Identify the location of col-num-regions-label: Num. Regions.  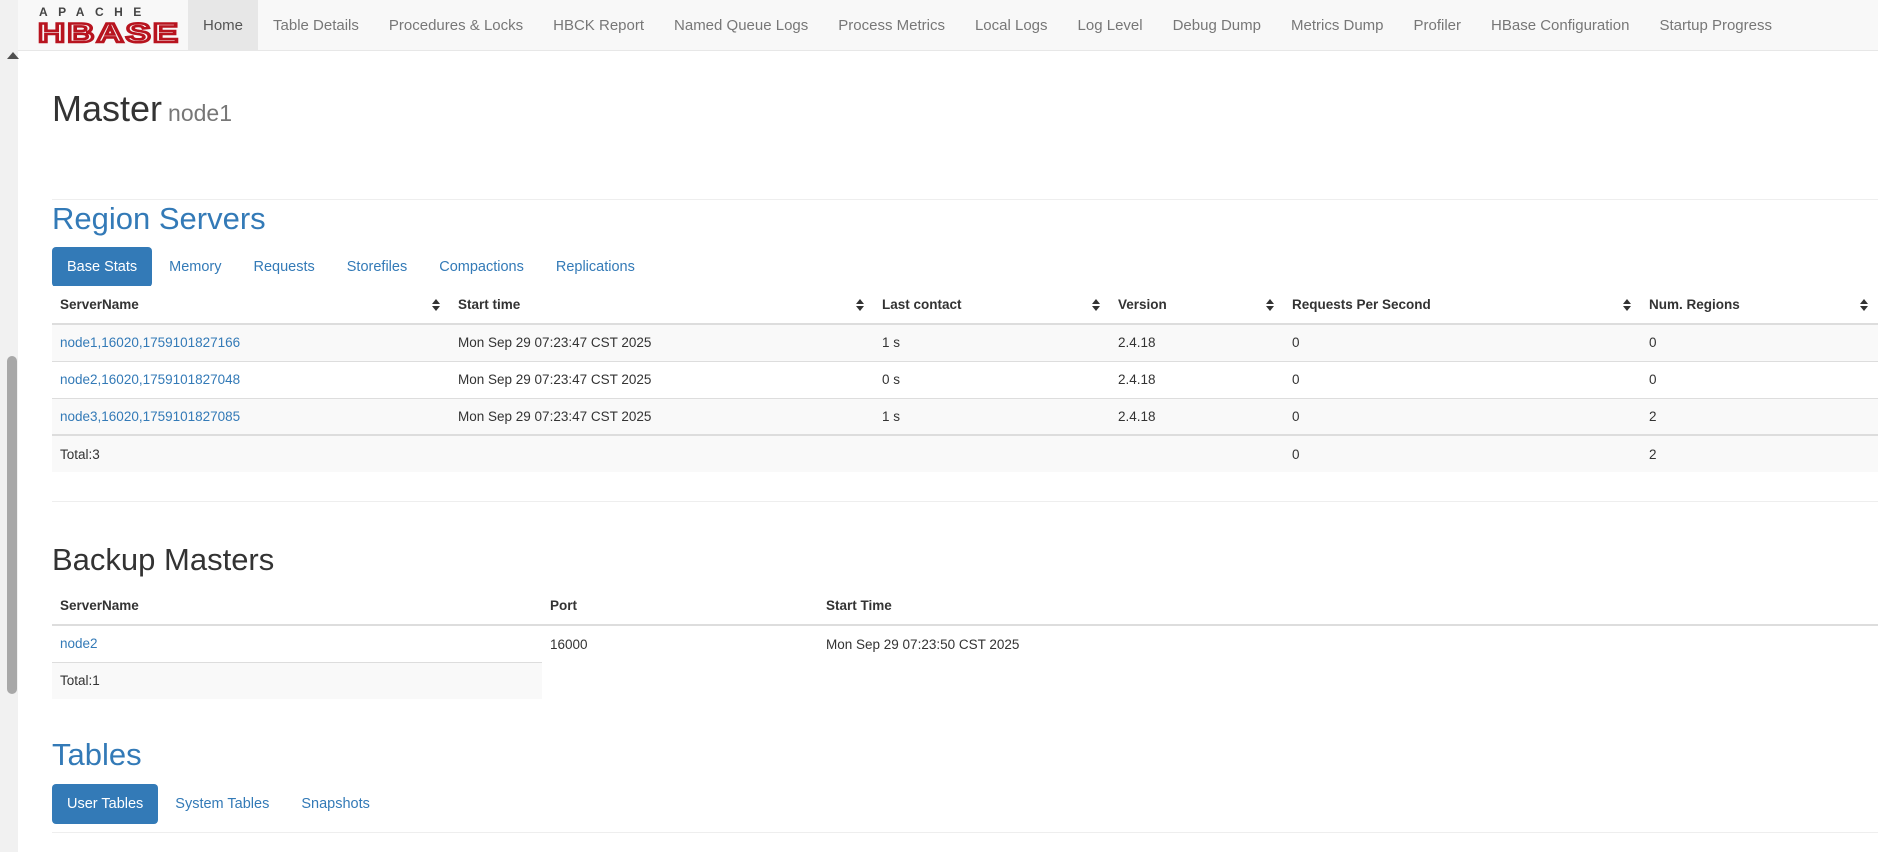
(1694, 304).